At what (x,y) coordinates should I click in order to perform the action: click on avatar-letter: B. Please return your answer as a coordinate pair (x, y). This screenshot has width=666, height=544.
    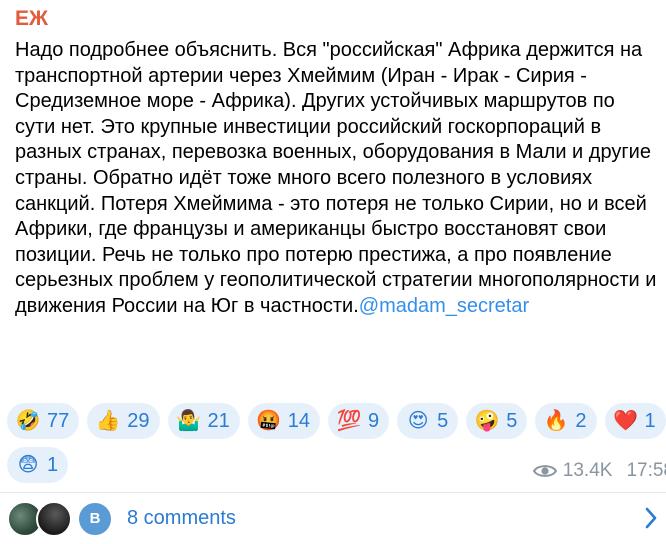
    Looking at the image, I should click on (95, 518).